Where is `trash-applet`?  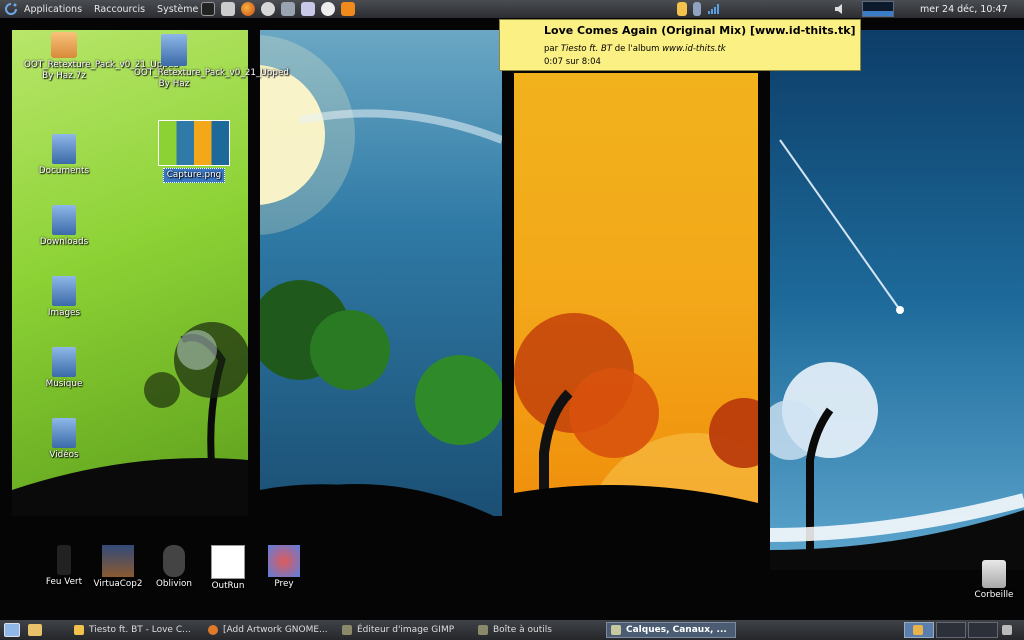
trash-applet is located at coordinates (1011, 630).